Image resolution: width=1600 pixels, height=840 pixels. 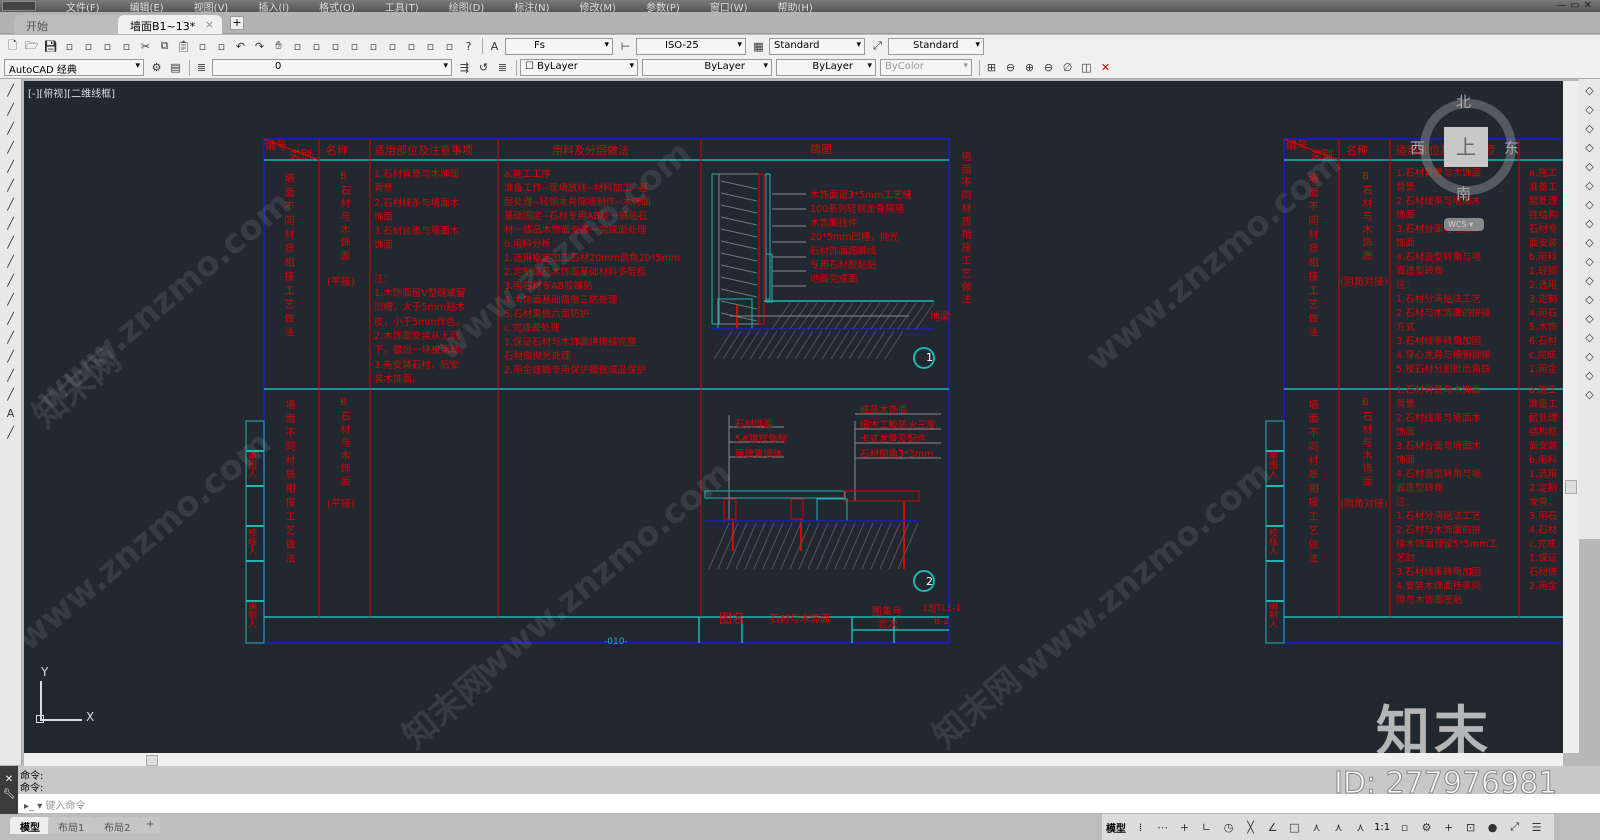 I want to click on redo-icon: ↷, so click(x=259, y=46).